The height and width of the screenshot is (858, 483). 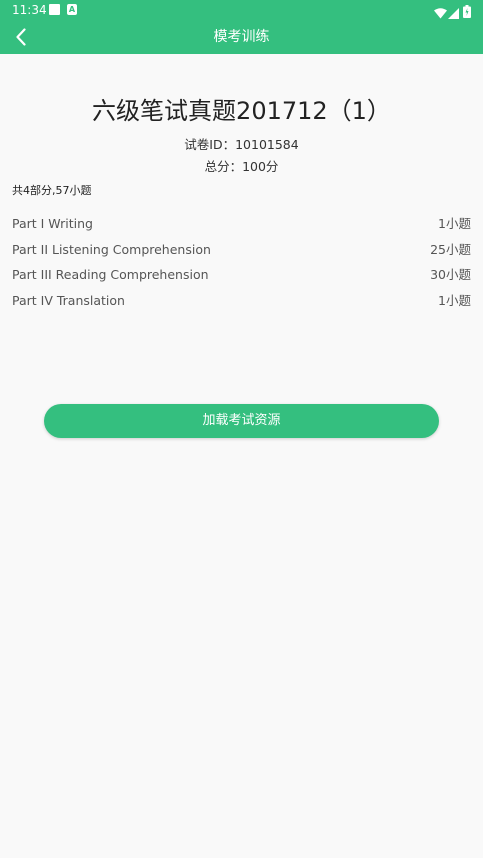 I want to click on paper-id: 试卷ID：10101584, so click(x=241, y=145).